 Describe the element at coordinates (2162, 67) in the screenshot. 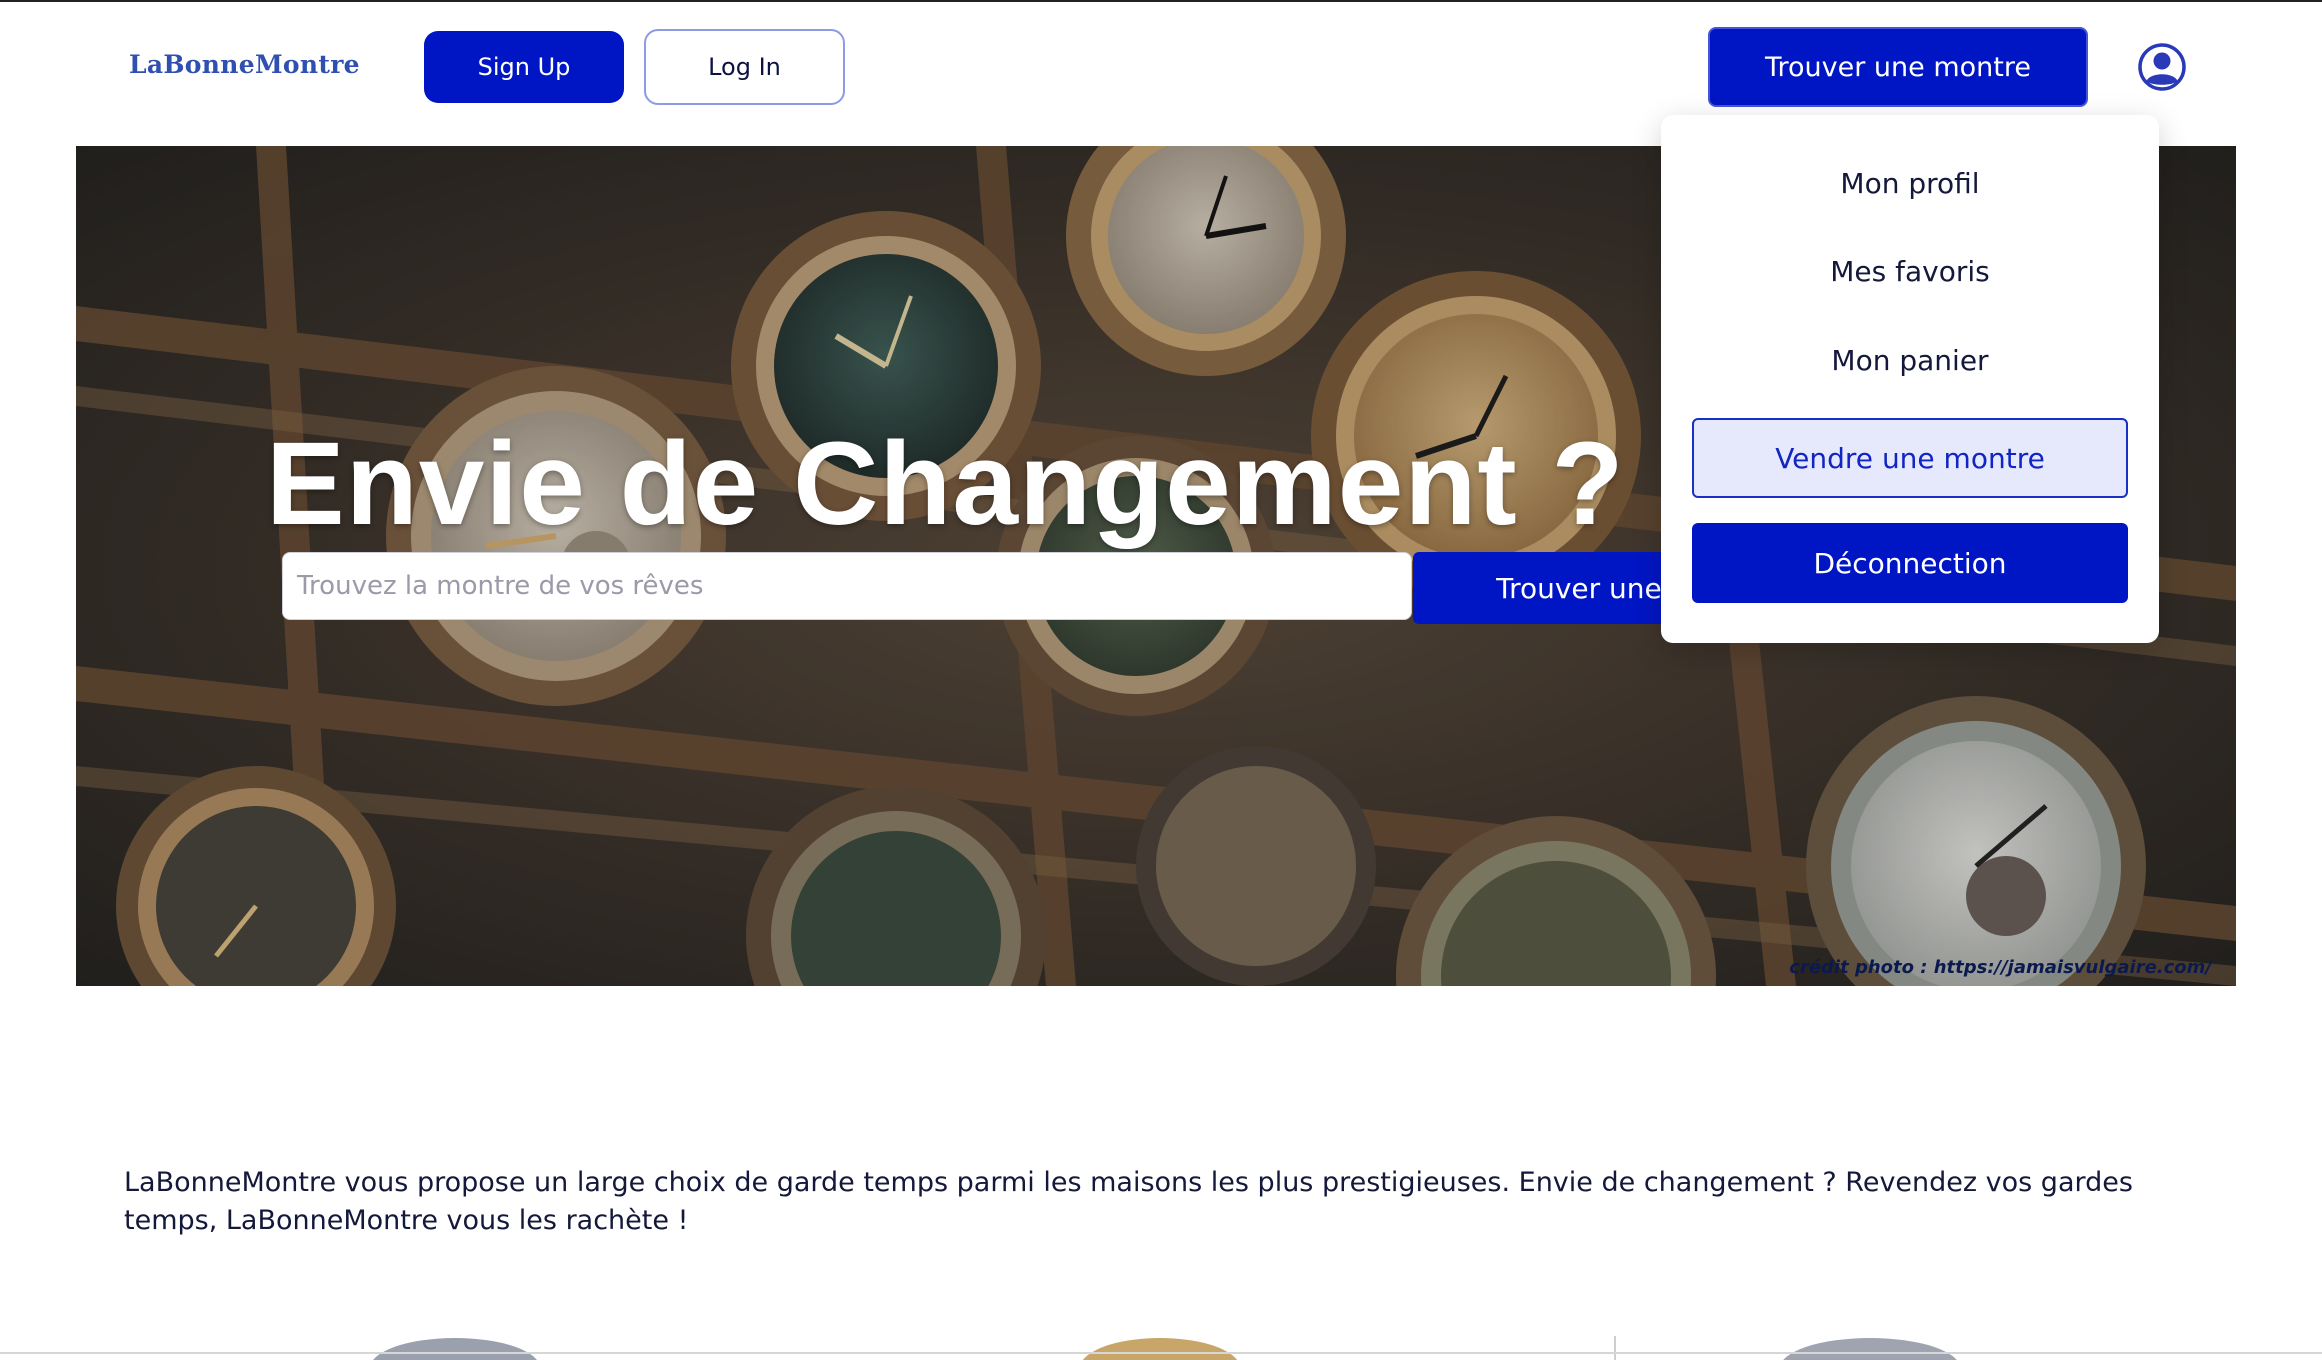

I see `user-avatar-icon` at that location.